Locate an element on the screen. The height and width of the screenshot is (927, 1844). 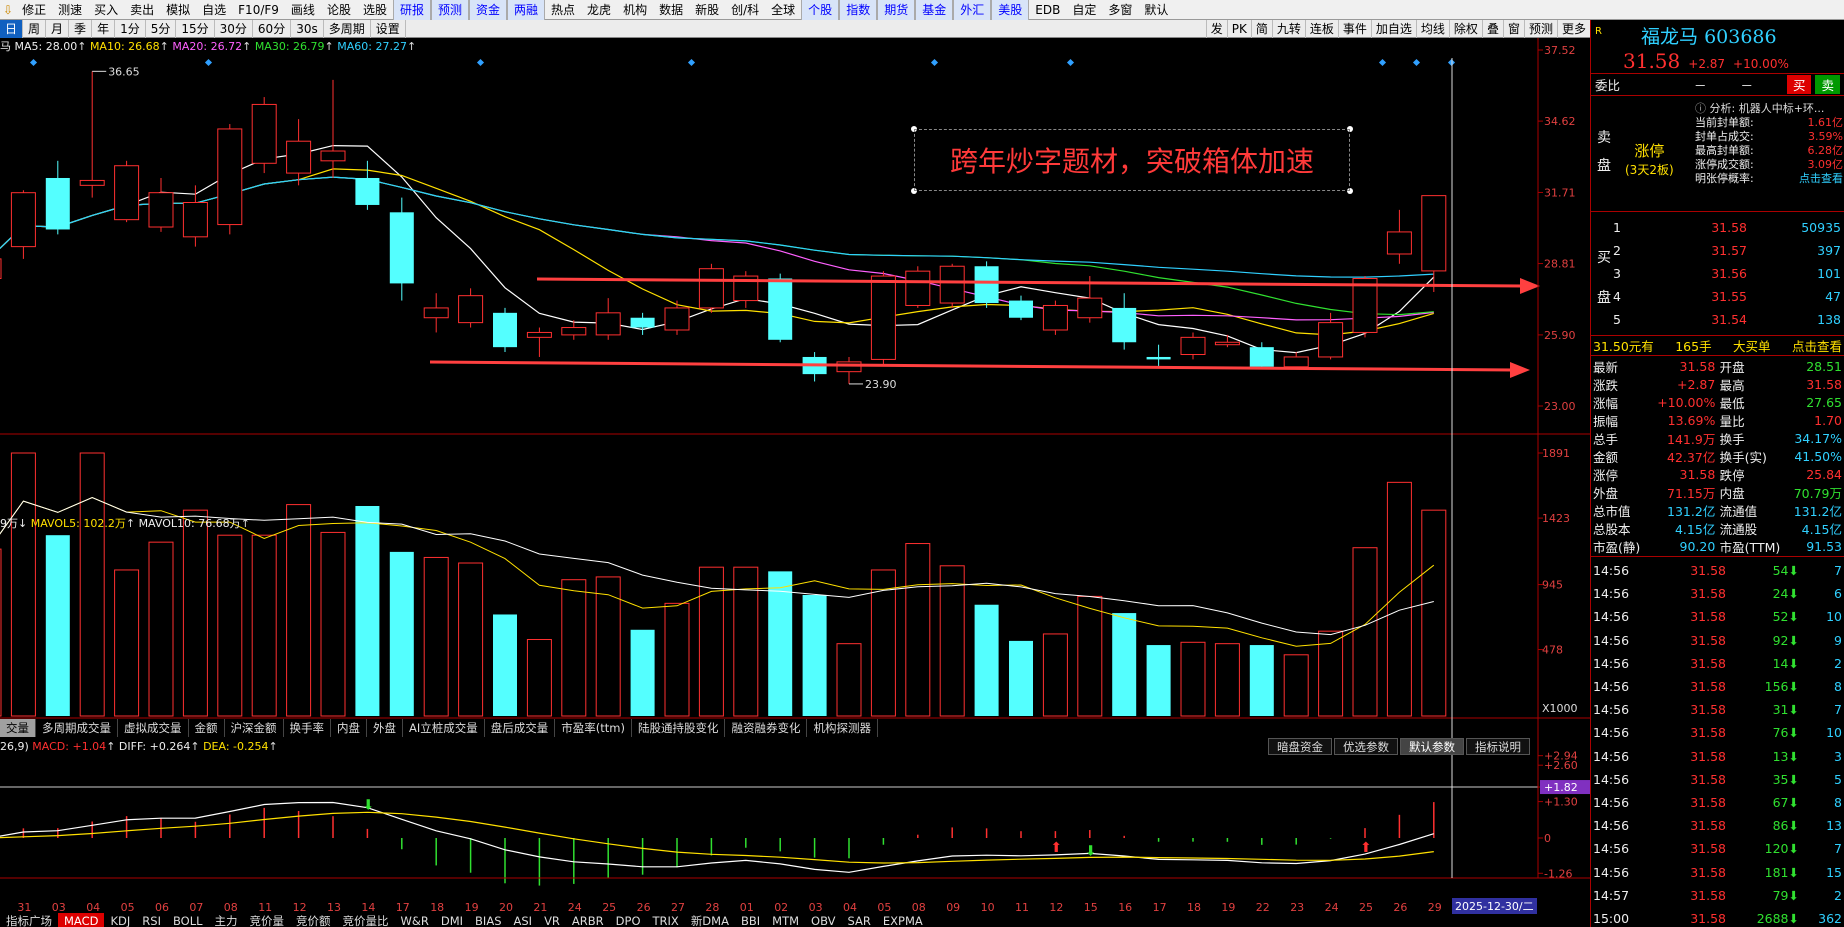
indicator-tab: DPO is located at coordinates (628, 920).